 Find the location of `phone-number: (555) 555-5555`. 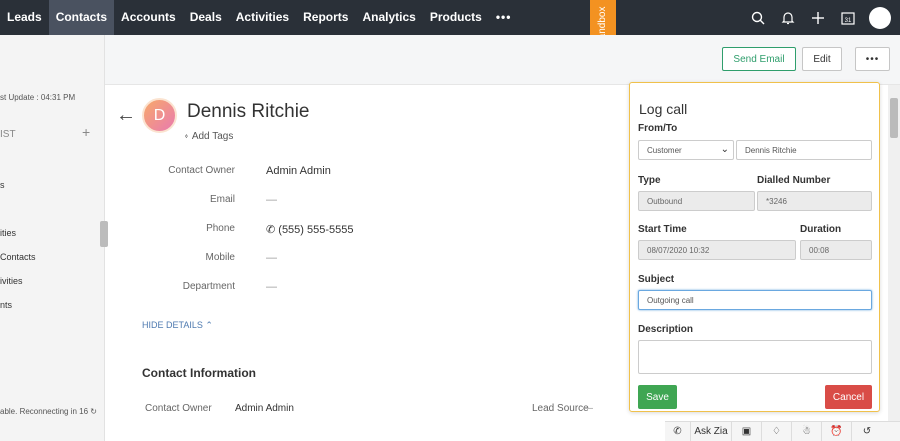

phone-number: (555) 555-5555 is located at coordinates (316, 230).